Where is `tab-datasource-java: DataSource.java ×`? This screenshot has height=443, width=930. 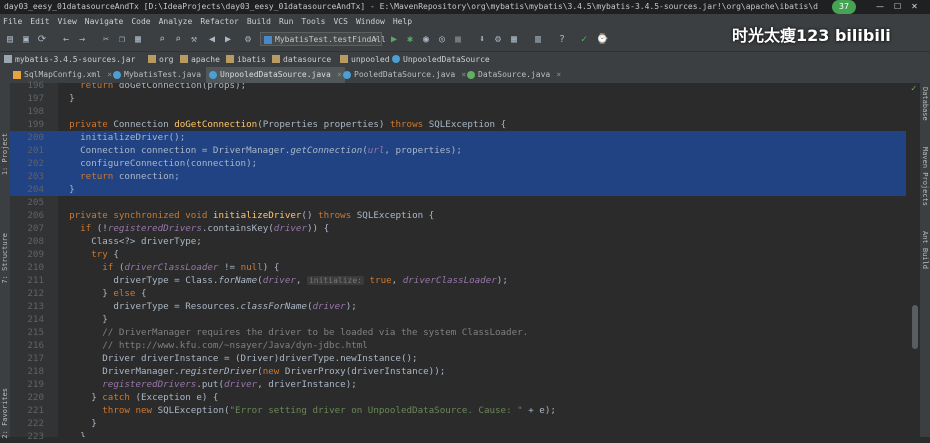
tab-datasource-java: DataSource.java × is located at coordinates (514, 75).